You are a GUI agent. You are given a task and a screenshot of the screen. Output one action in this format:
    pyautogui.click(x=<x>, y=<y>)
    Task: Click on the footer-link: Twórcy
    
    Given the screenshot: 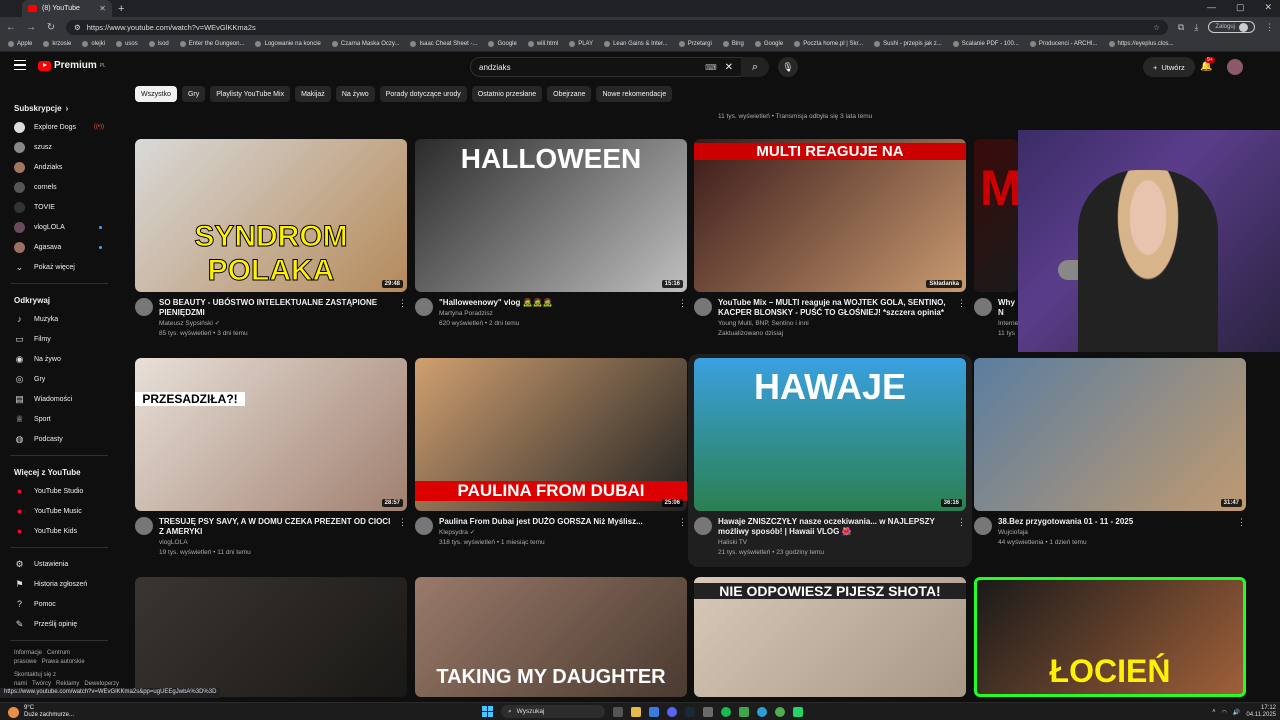 What is the action you would take?
    pyautogui.click(x=41, y=684)
    